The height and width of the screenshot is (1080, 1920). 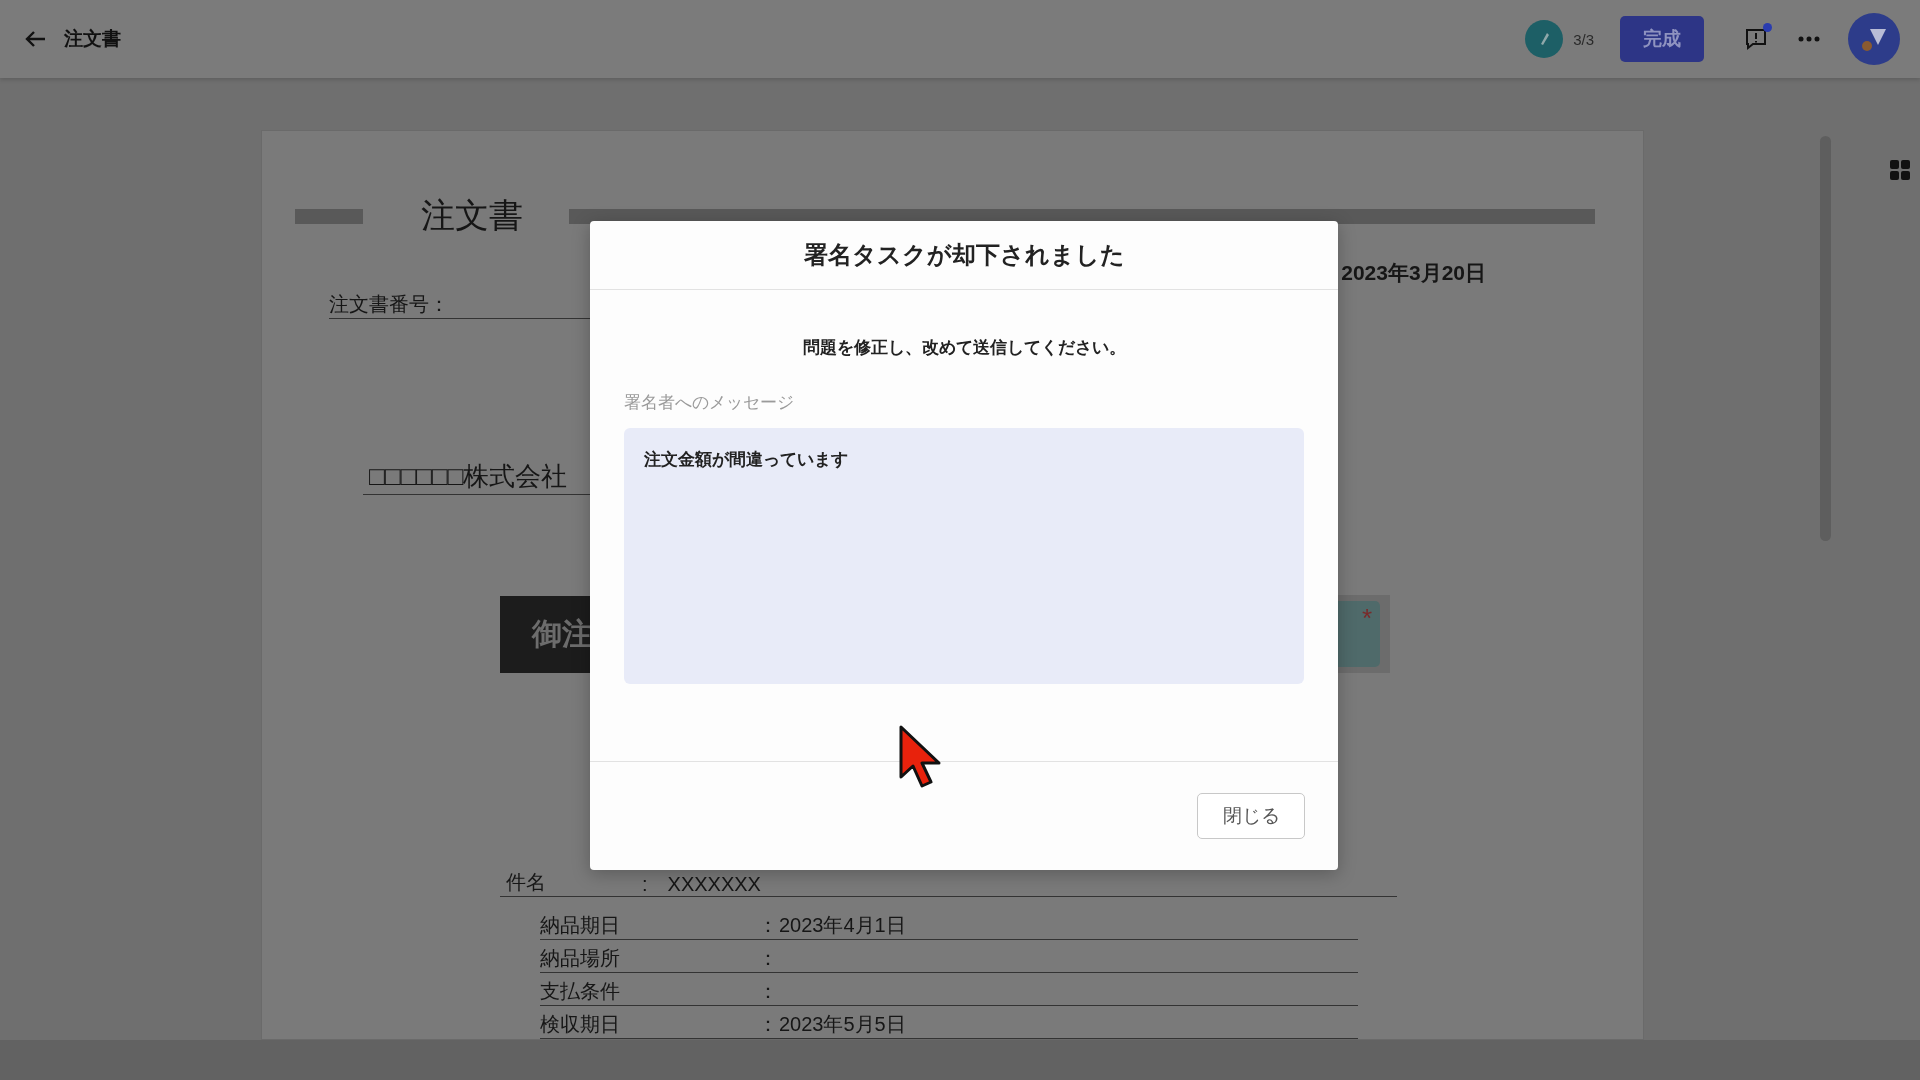 What do you see at coordinates (389, 304) in the screenshot?
I see `order-number-label: 注文書番号：` at bounding box center [389, 304].